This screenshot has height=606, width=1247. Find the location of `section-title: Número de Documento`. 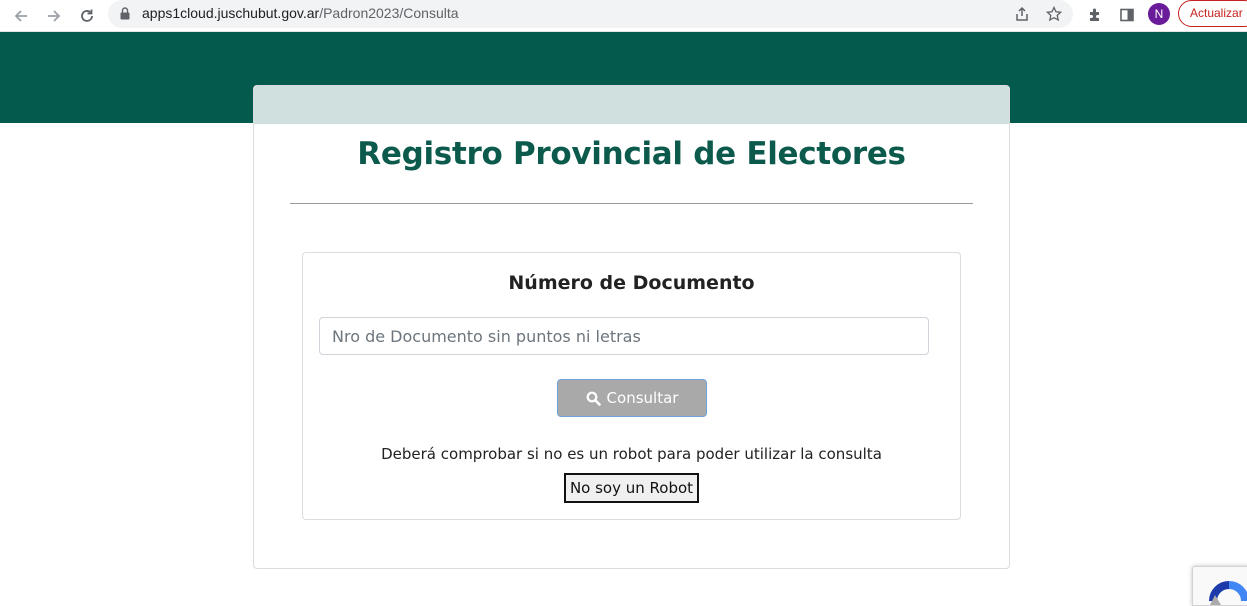

section-title: Número de Documento is located at coordinates (631, 283).